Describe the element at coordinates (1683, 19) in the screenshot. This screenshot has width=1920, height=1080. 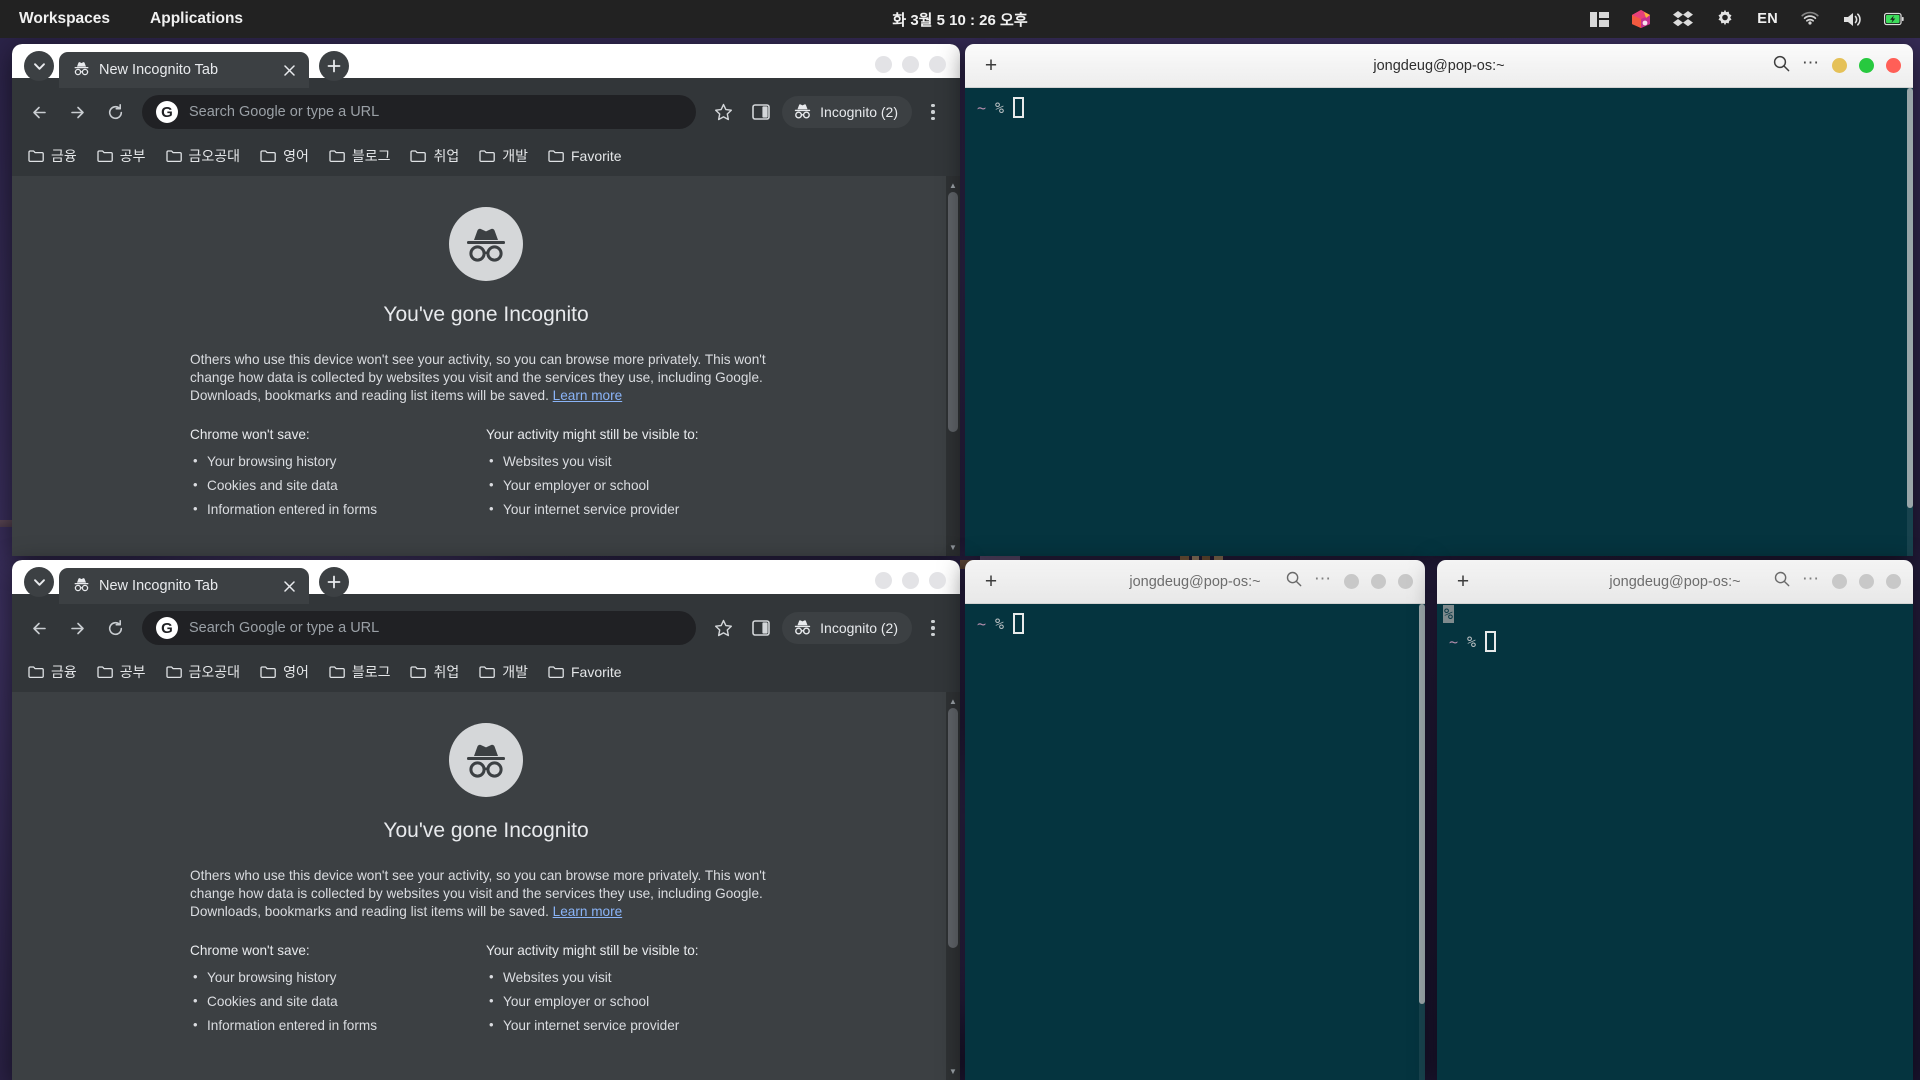
I see `dropbox-icon` at that location.